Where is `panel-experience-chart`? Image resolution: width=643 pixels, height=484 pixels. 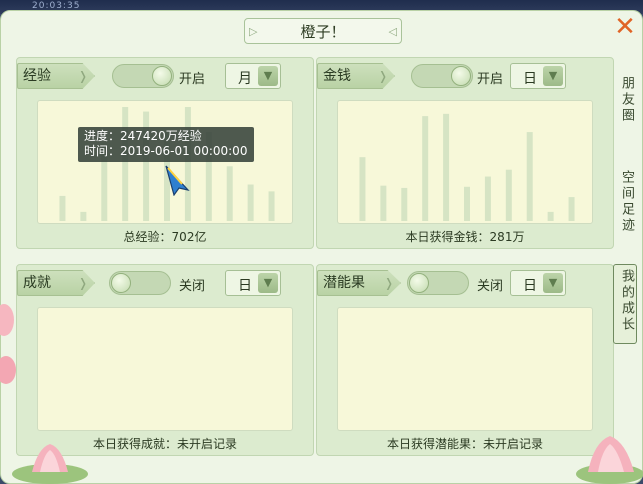 panel-experience-chart is located at coordinates (165, 162).